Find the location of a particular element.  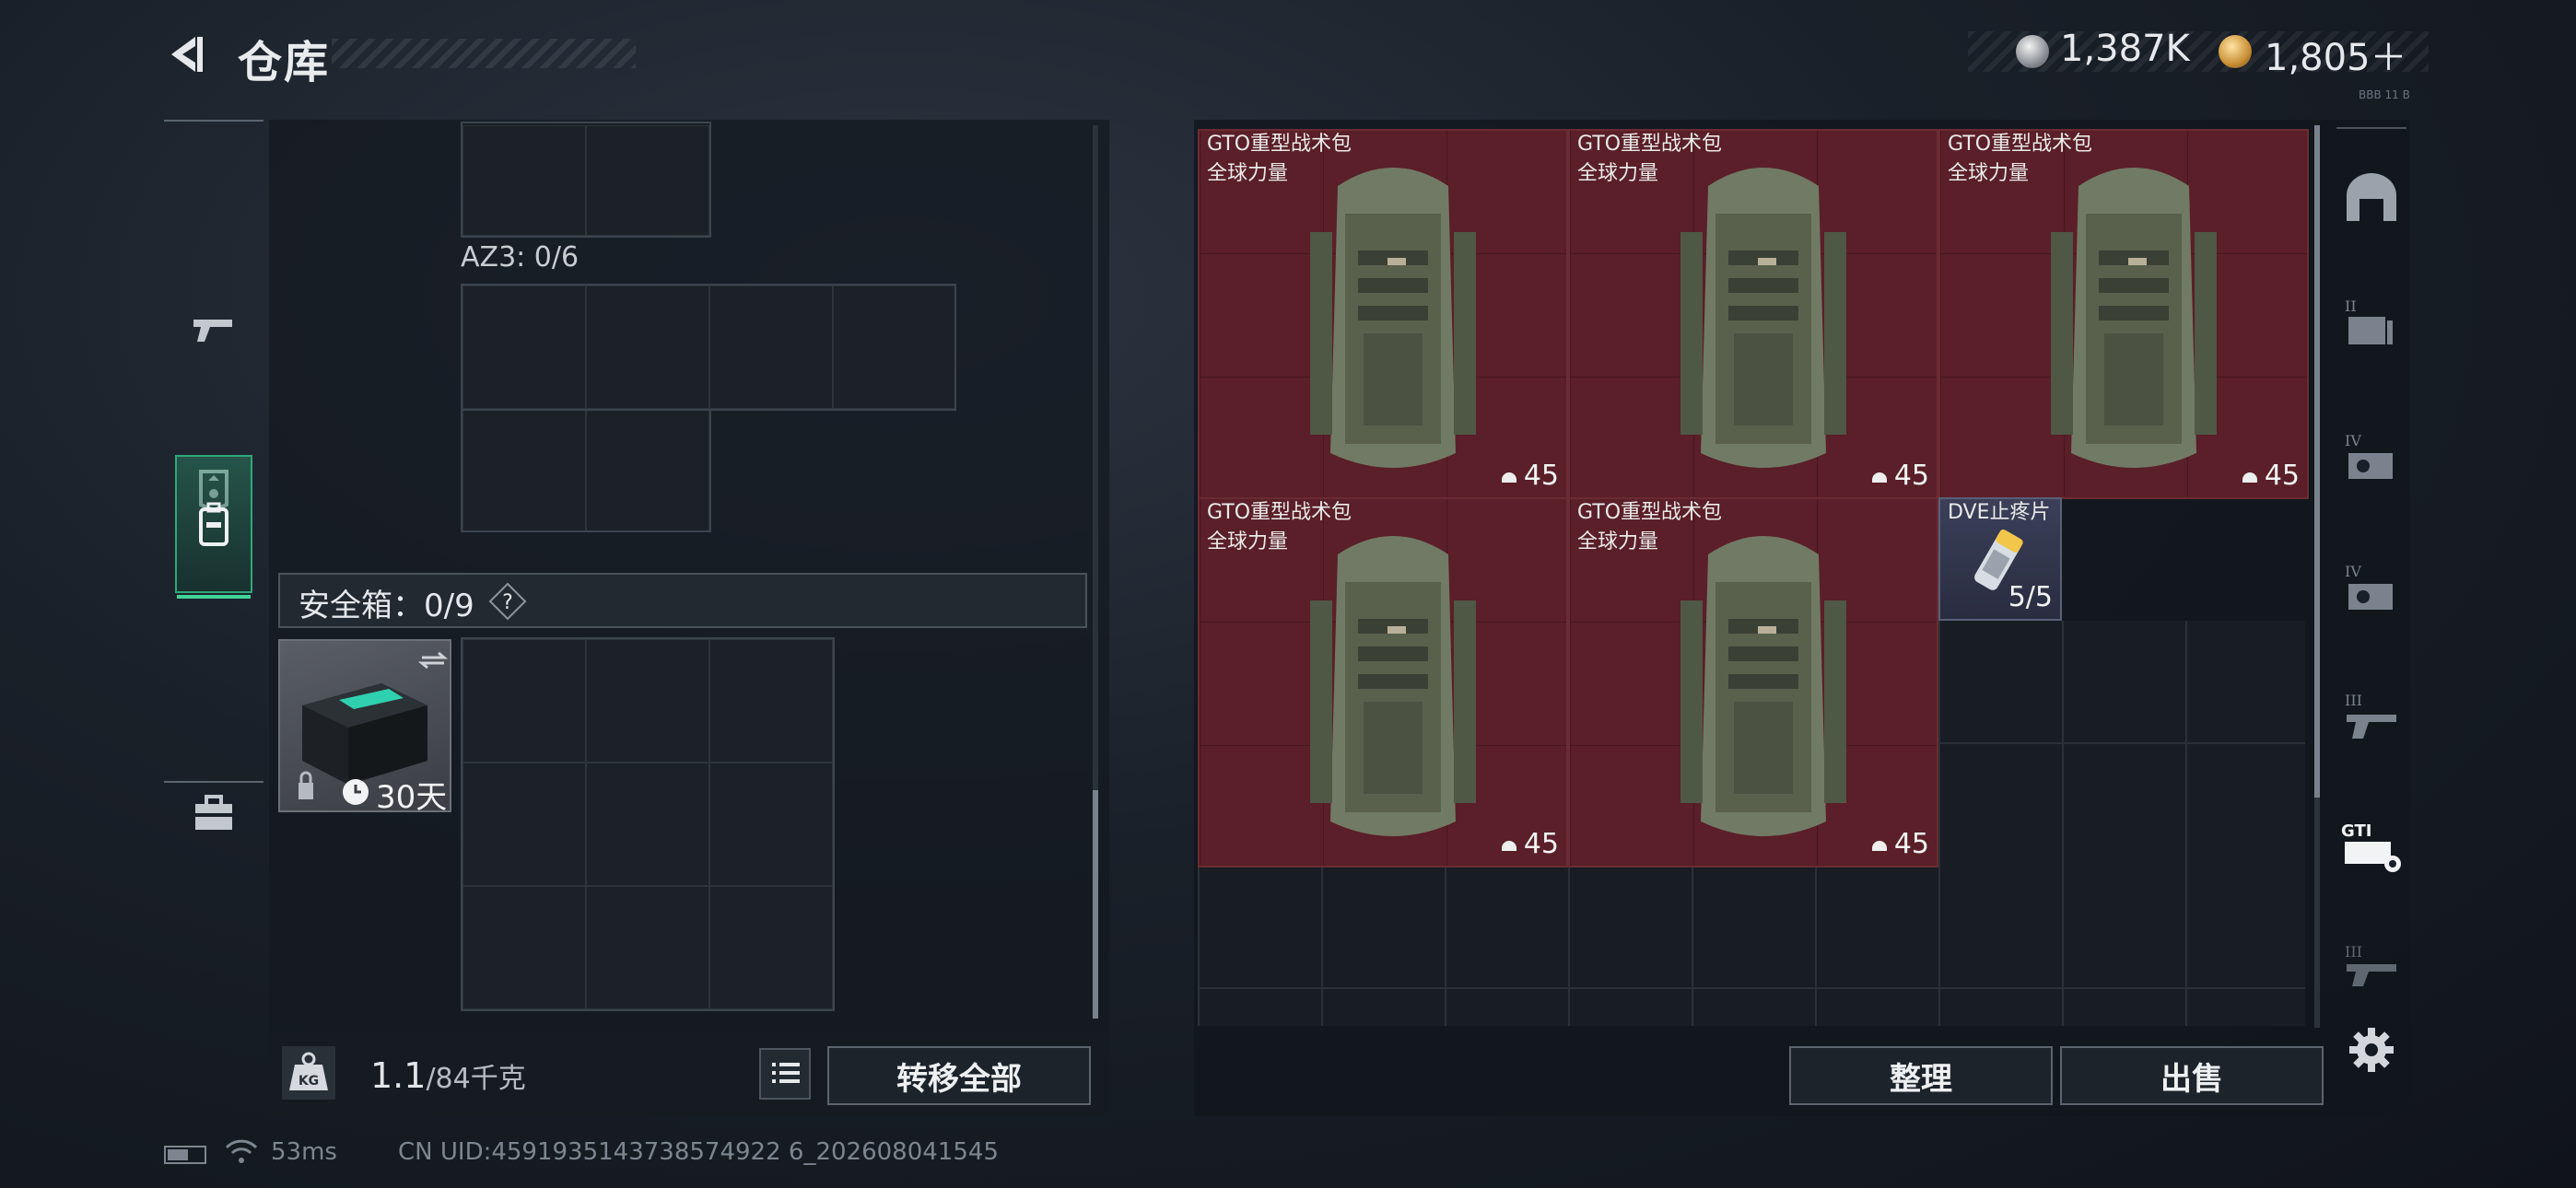

tab-vault is located at coordinates (2371, 197).